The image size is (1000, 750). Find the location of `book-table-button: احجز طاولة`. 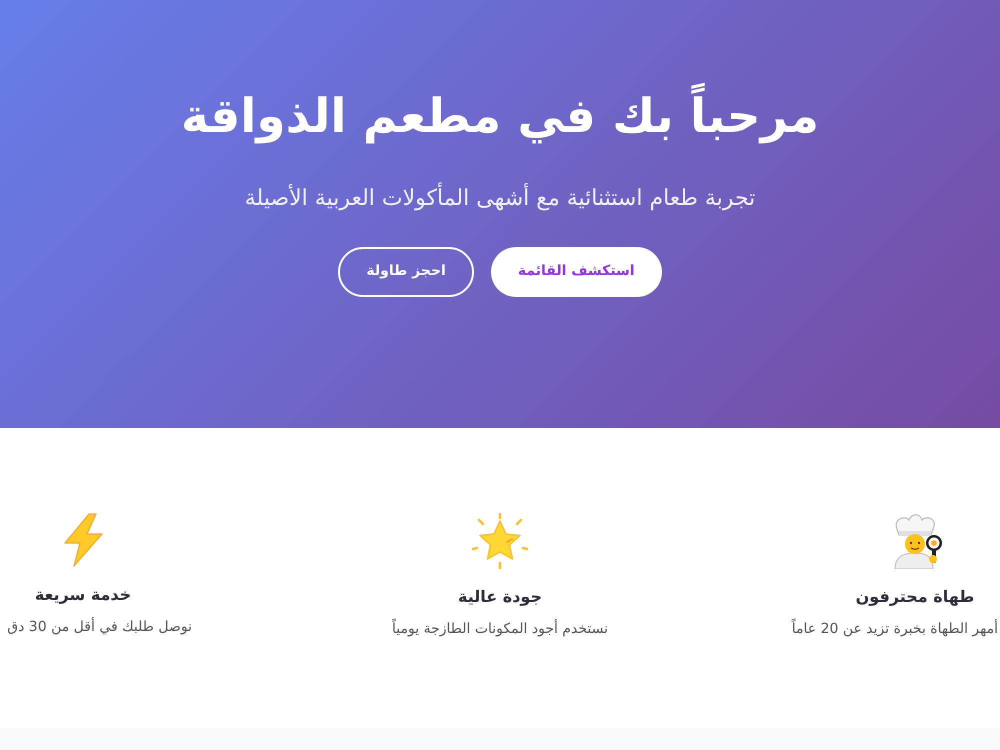

book-table-button: احجز طاولة is located at coordinates (406, 271).